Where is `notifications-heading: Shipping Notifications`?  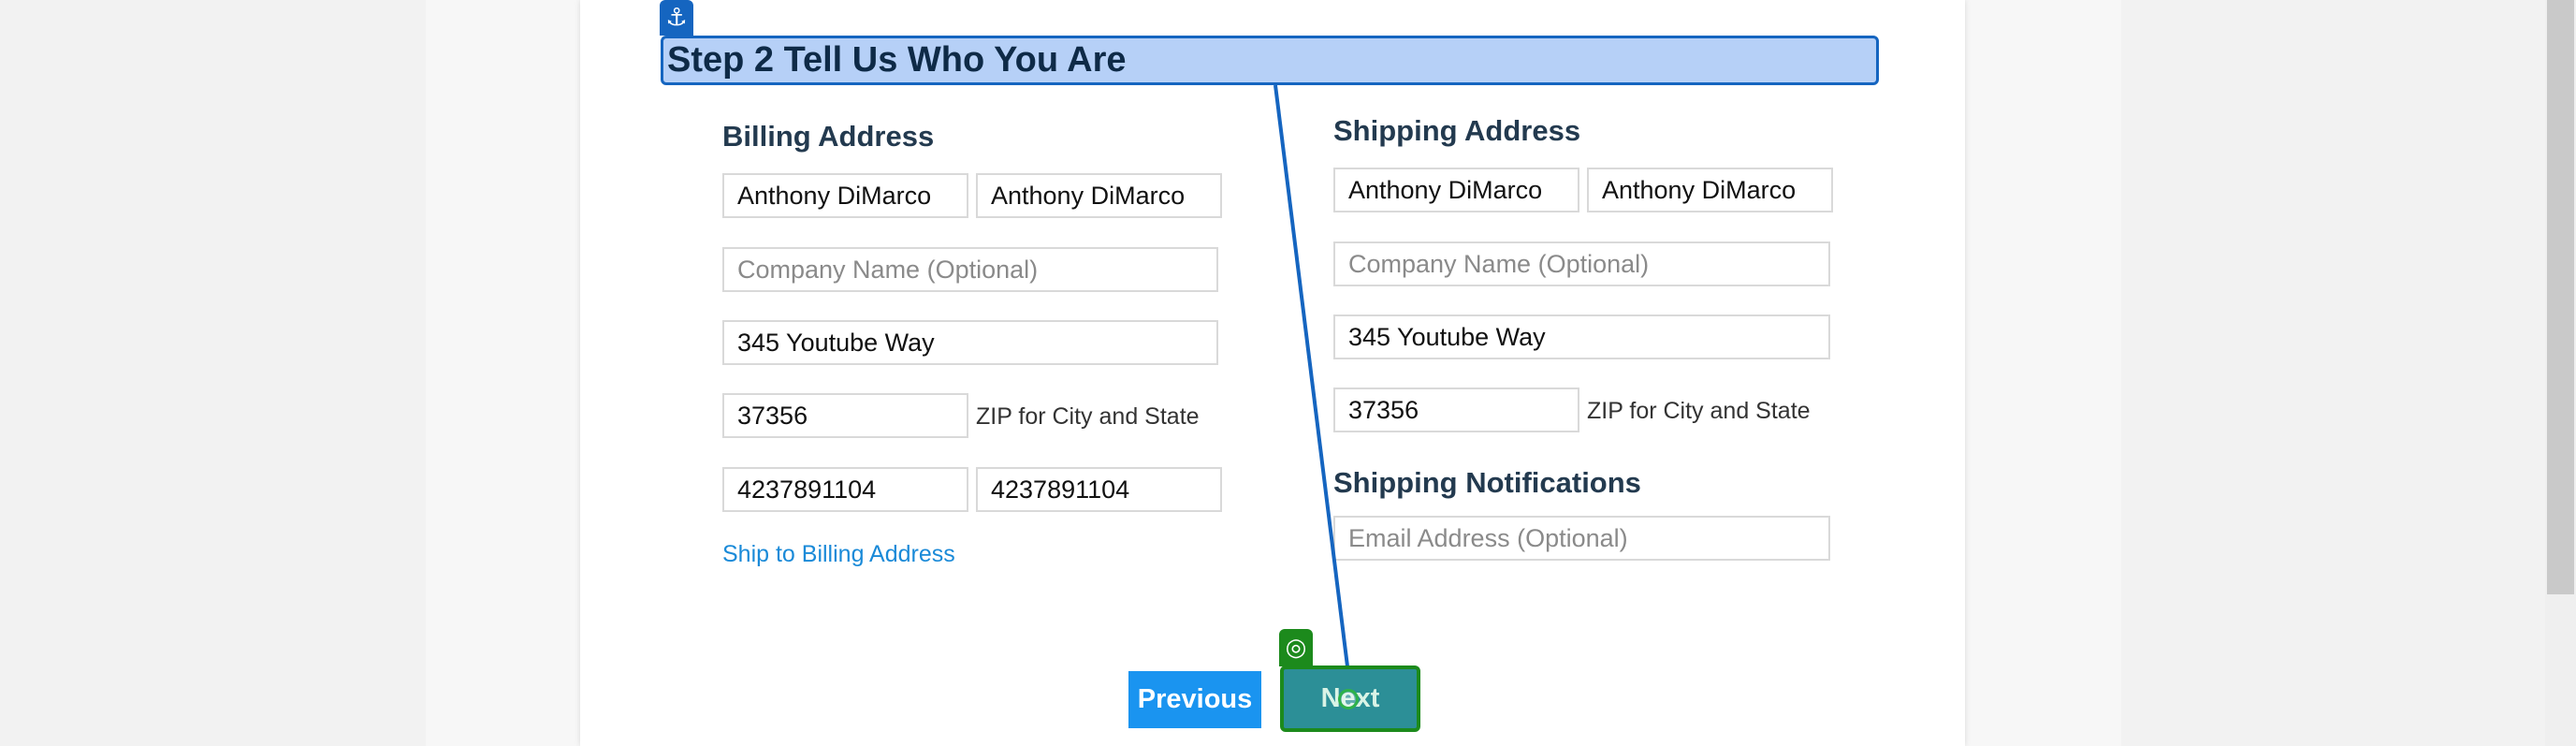 notifications-heading: Shipping Notifications is located at coordinates (1487, 482).